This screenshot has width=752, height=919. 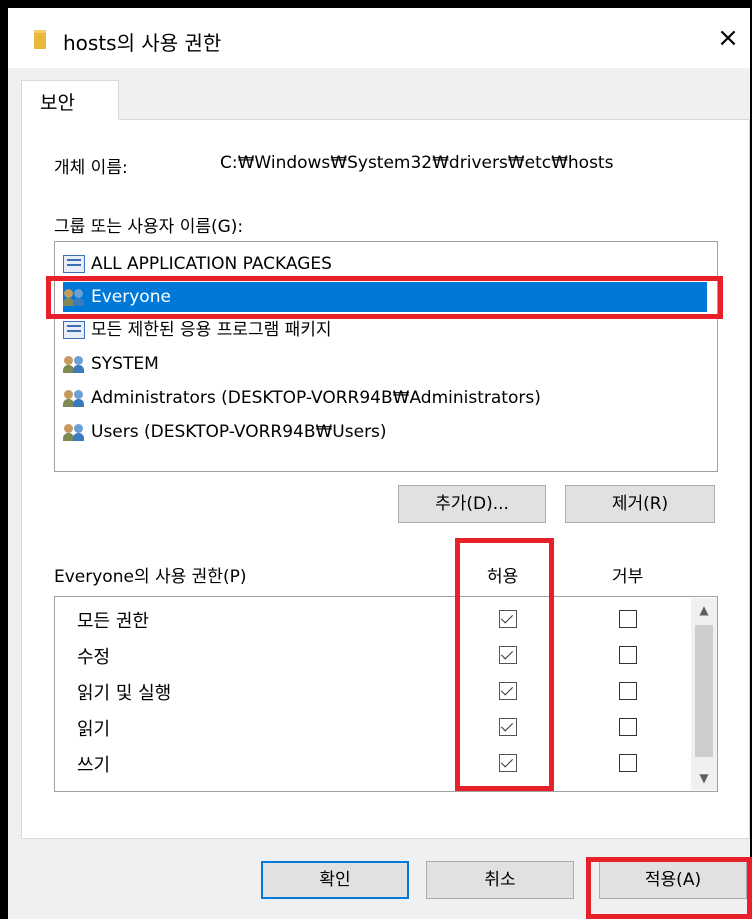 I want to click on list-item-users: Users (DESKTOP-VORR94B₩Users), so click(x=385, y=432).